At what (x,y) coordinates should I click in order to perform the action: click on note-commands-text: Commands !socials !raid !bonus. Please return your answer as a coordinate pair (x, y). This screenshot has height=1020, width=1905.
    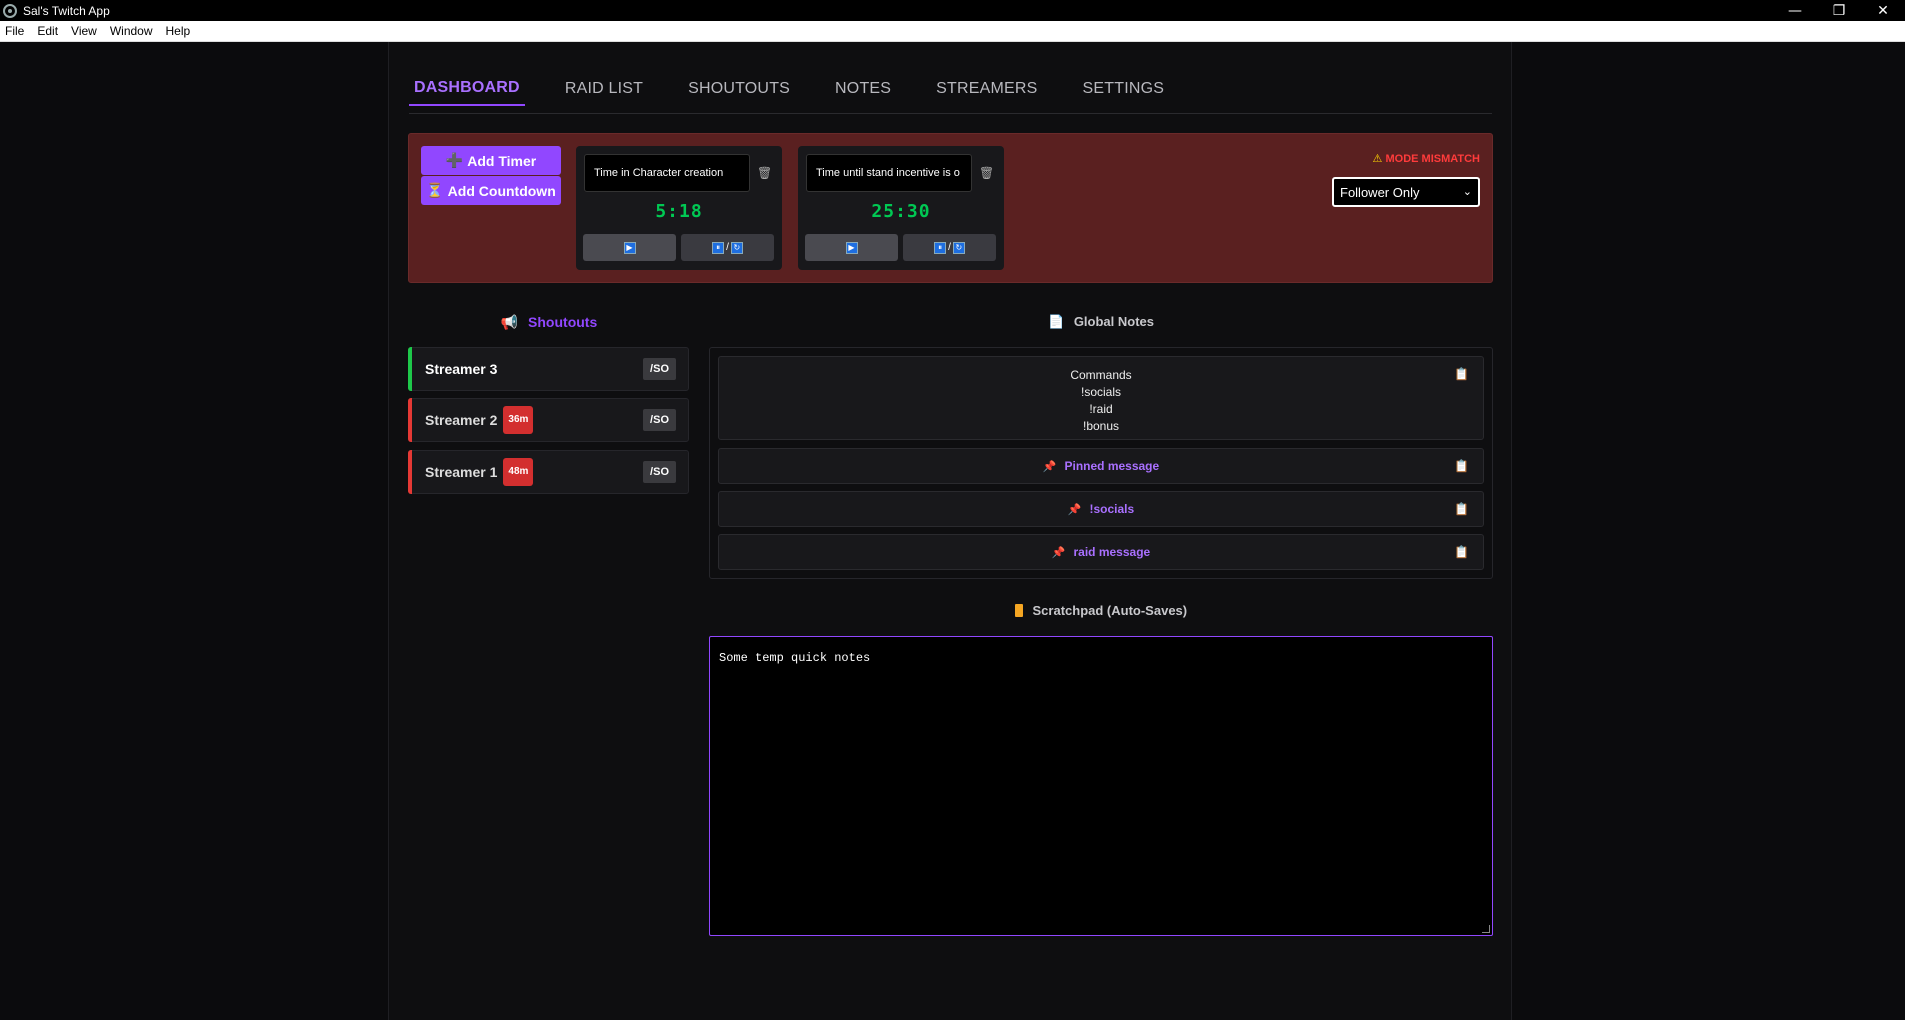
    Looking at the image, I should click on (1101, 396).